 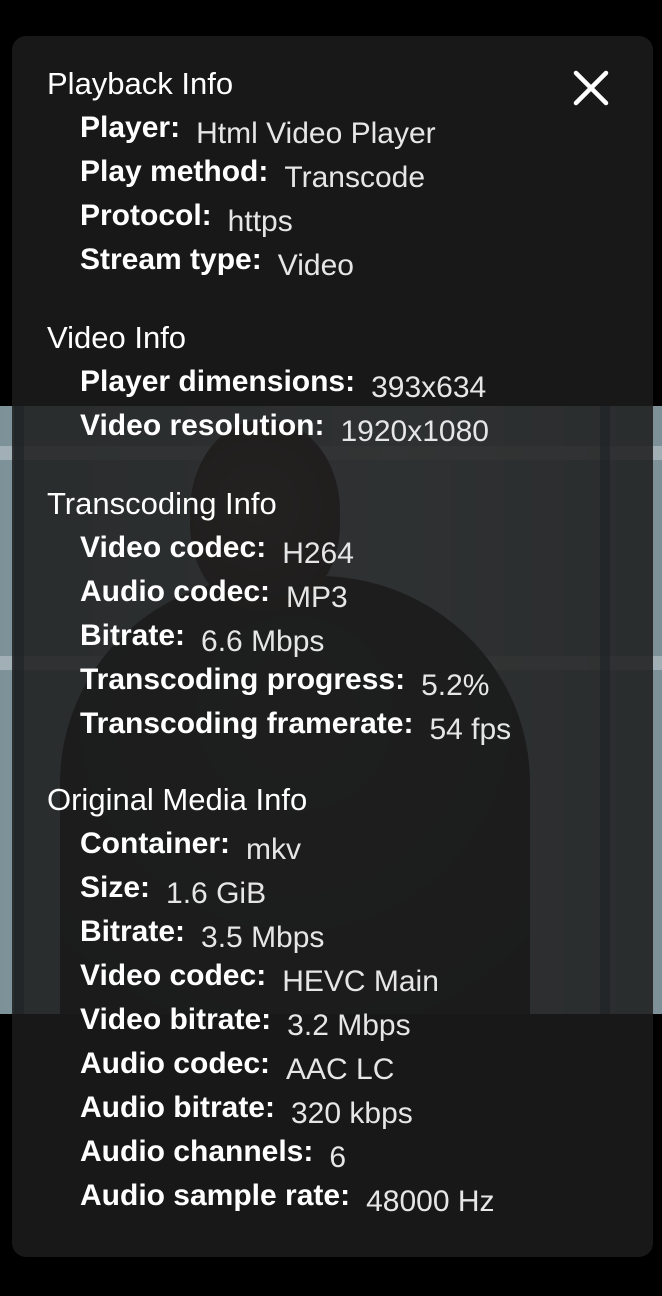 What do you see at coordinates (317, 597) in the screenshot?
I see `row-value: MP3` at bounding box center [317, 597].